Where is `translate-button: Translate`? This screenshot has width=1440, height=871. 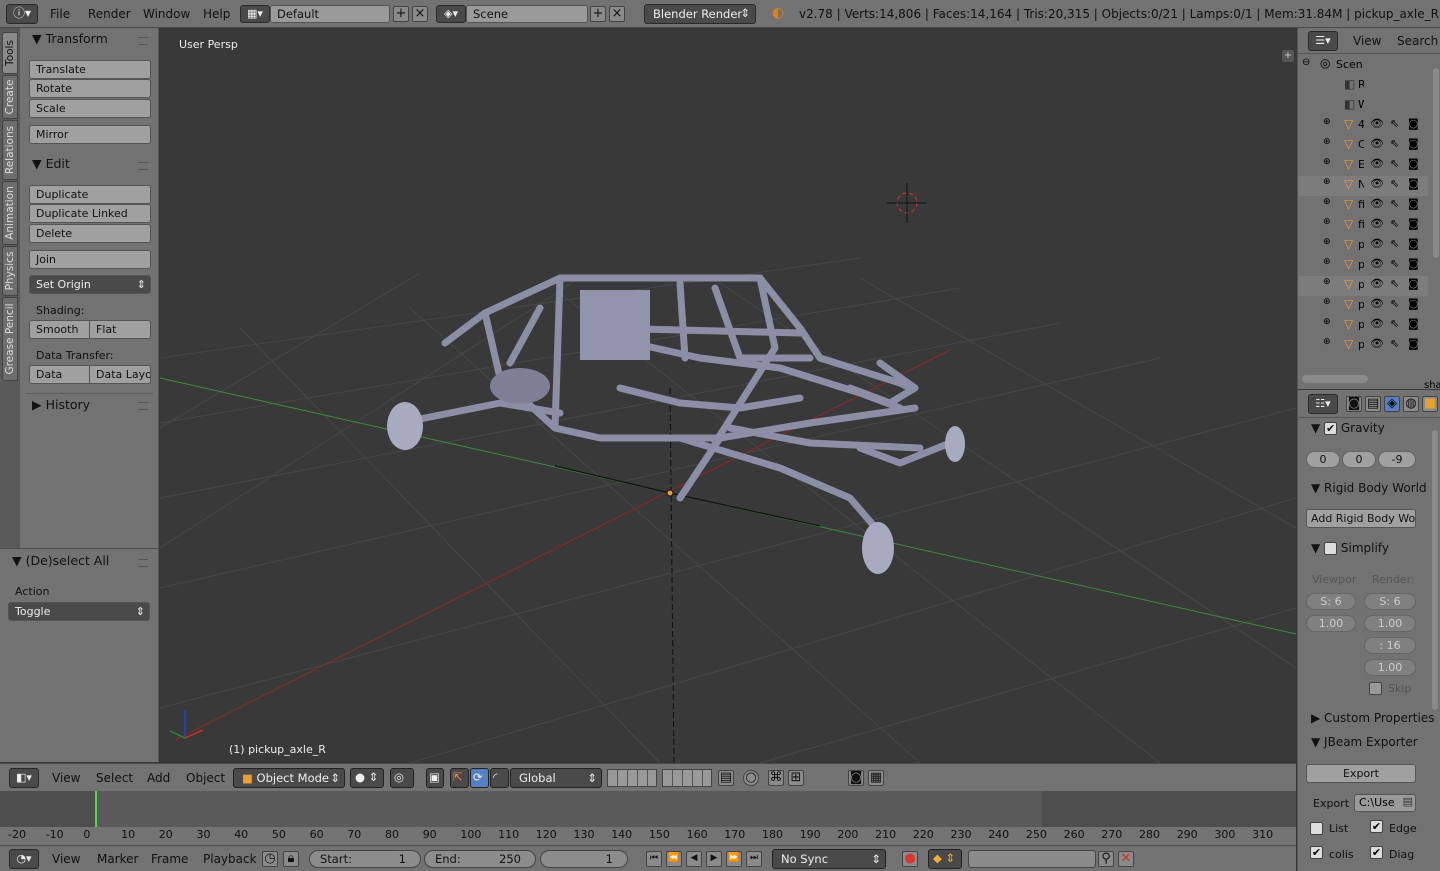 translate-button: Translate is located at coordinates (90, 69).